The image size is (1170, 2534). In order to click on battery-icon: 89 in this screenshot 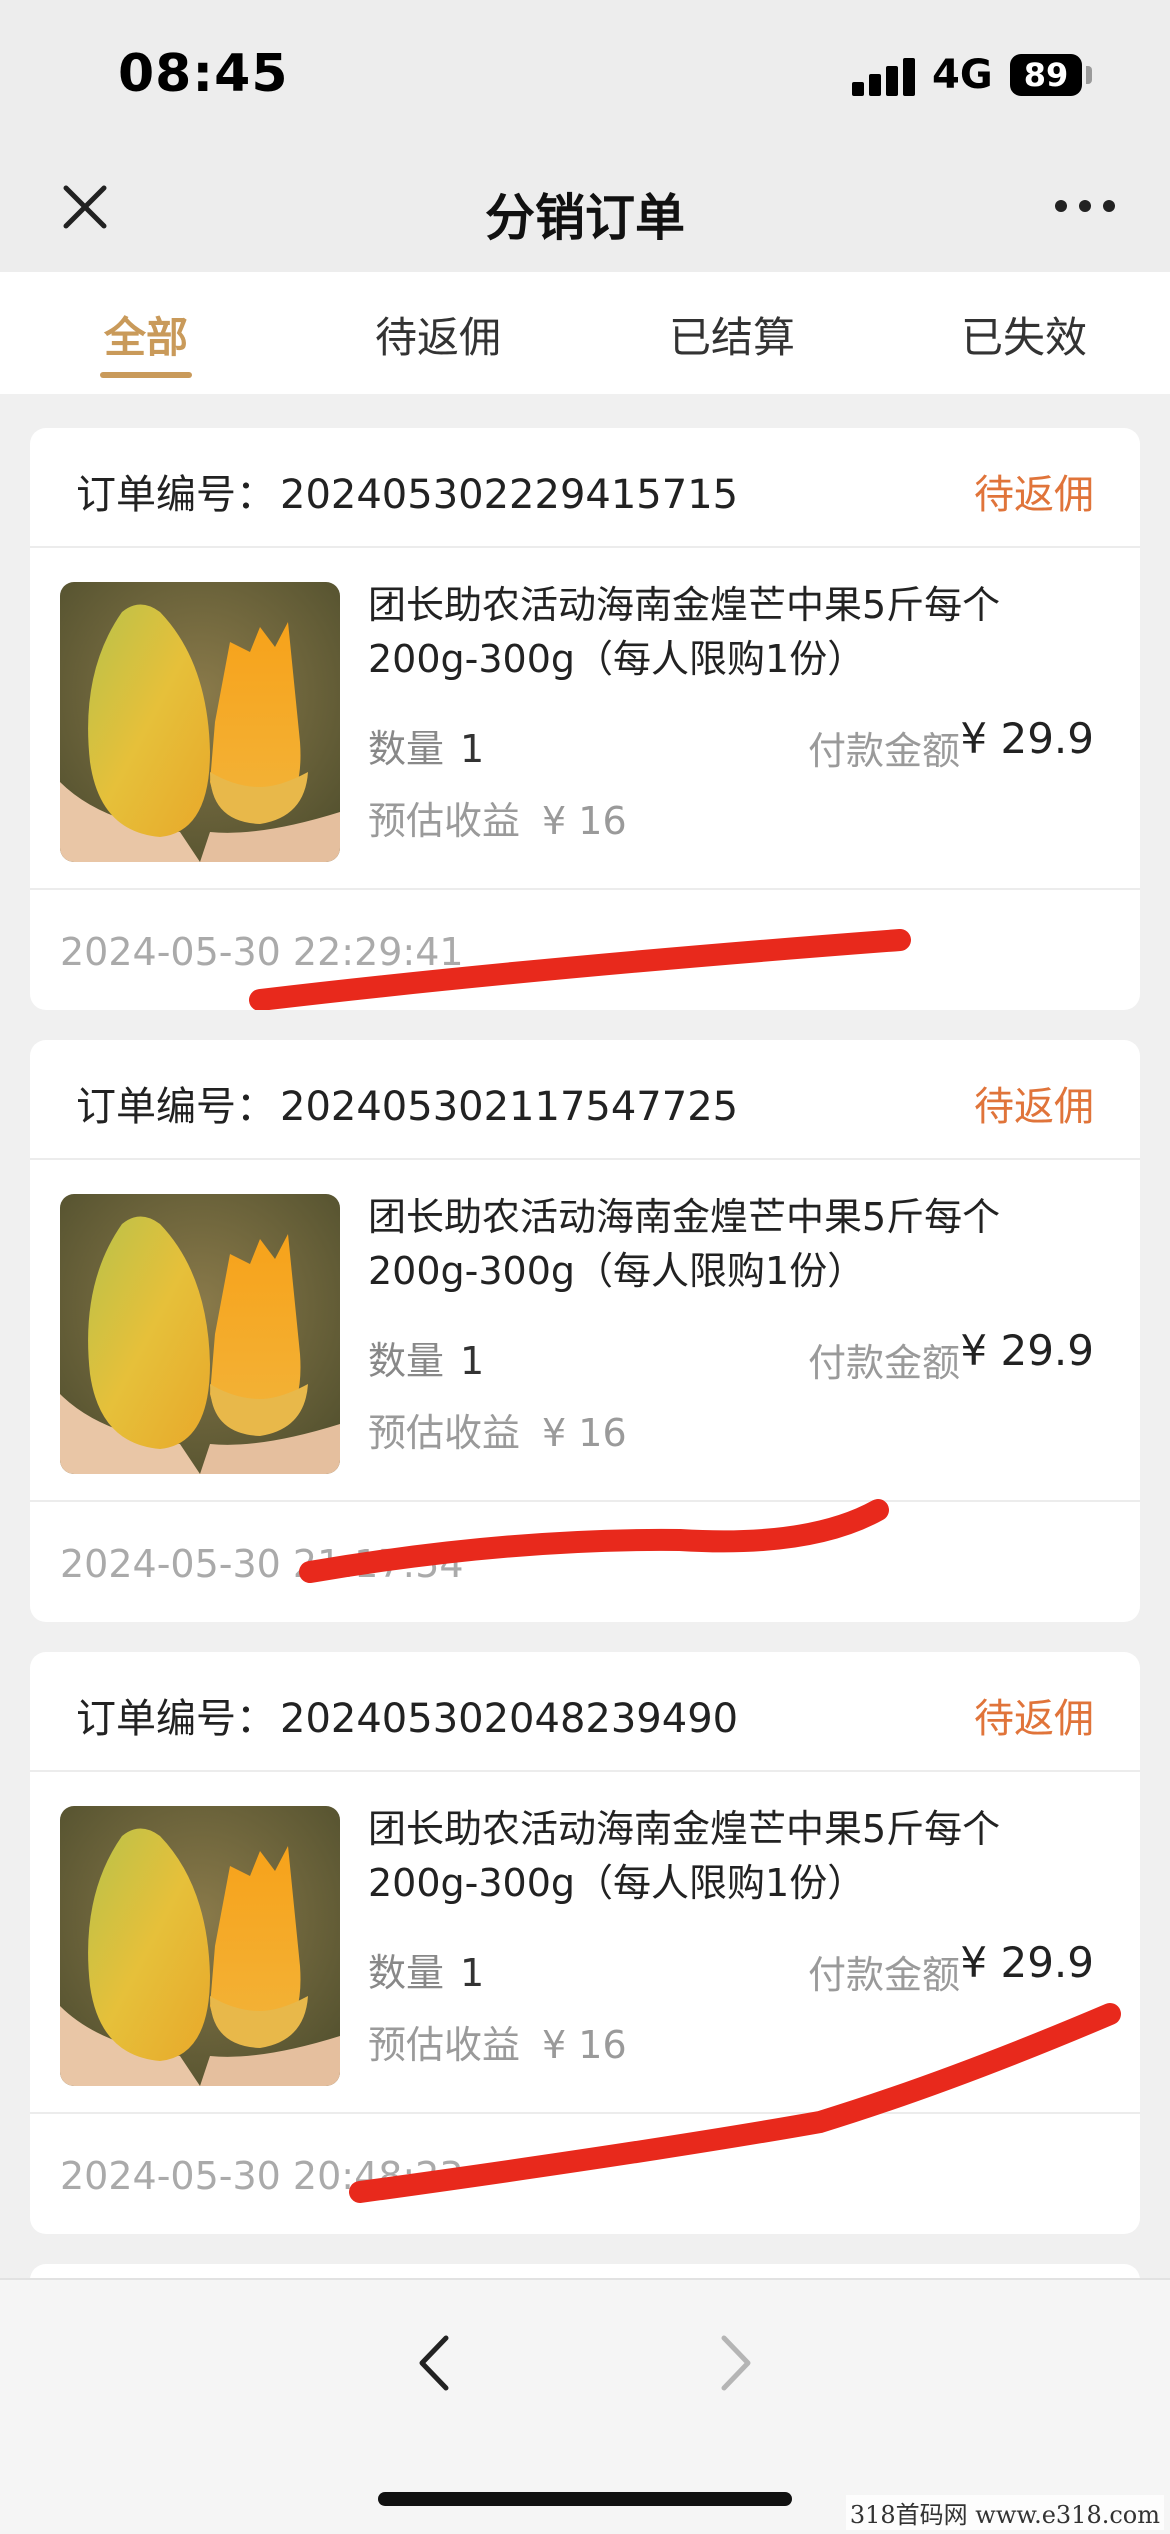, I will do `click(1046, 75)`.